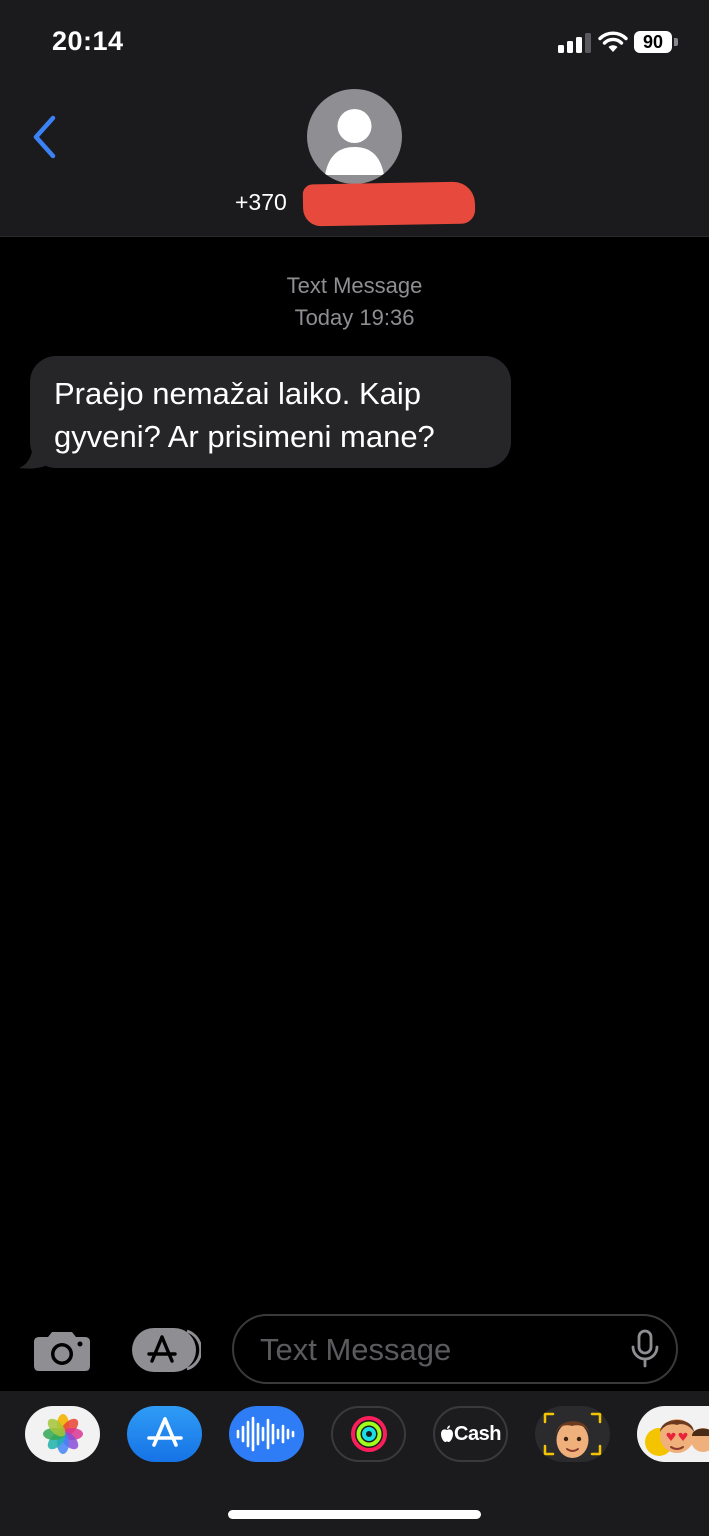 The width and height of the screenshot is (709, 1536). What do you see at coordinates (354, 1514) in the screenshot?
I see `home-indicator` at bounding box center [354, 1514].